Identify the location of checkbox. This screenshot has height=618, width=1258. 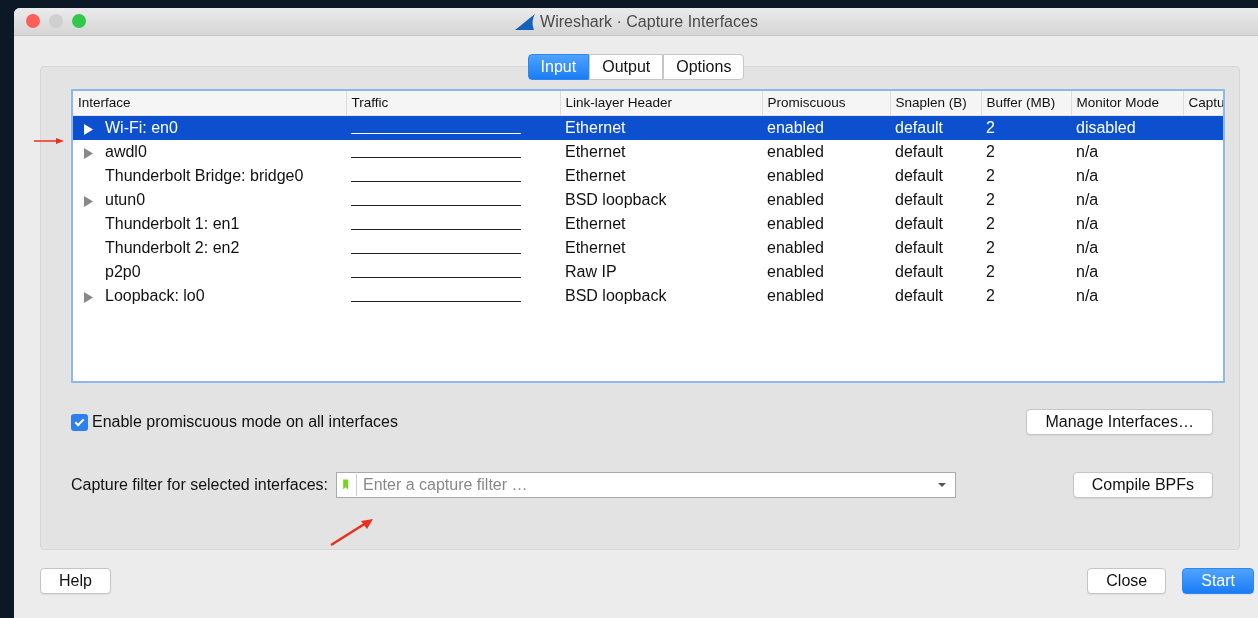
(79, 422).